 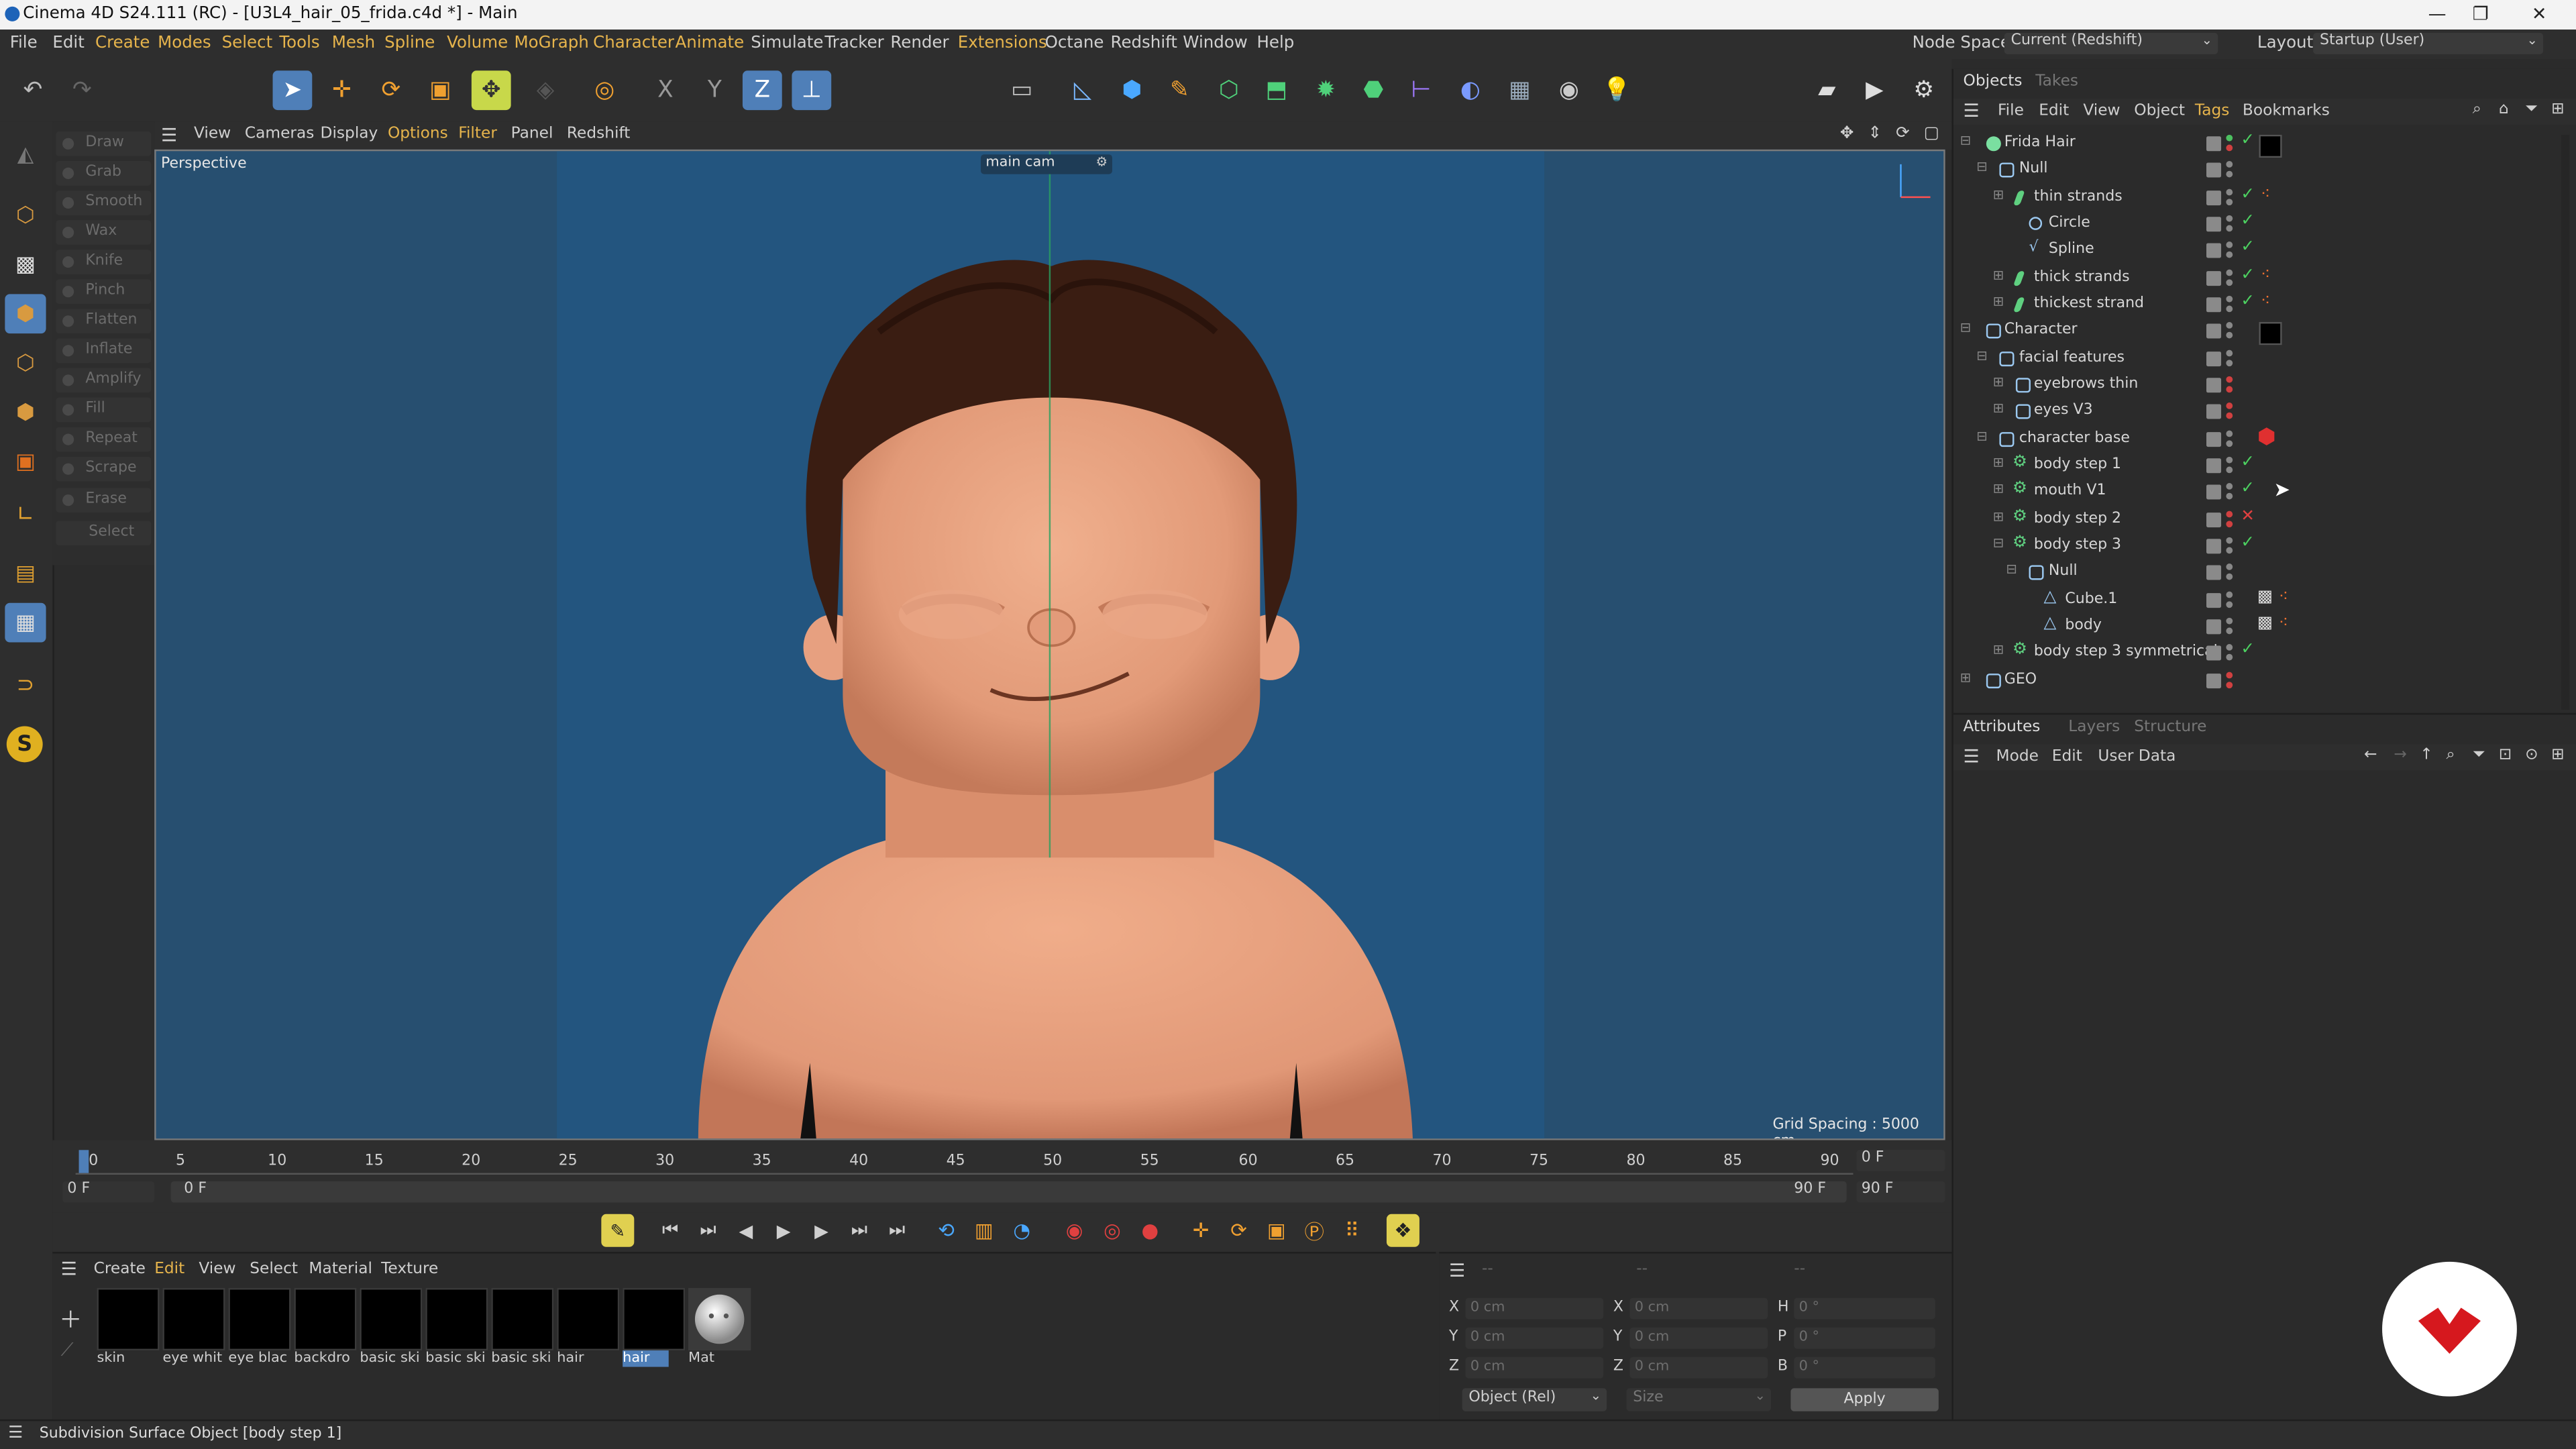 I want to click on sculpt-knife: Knife, so click(x=104, y=262).